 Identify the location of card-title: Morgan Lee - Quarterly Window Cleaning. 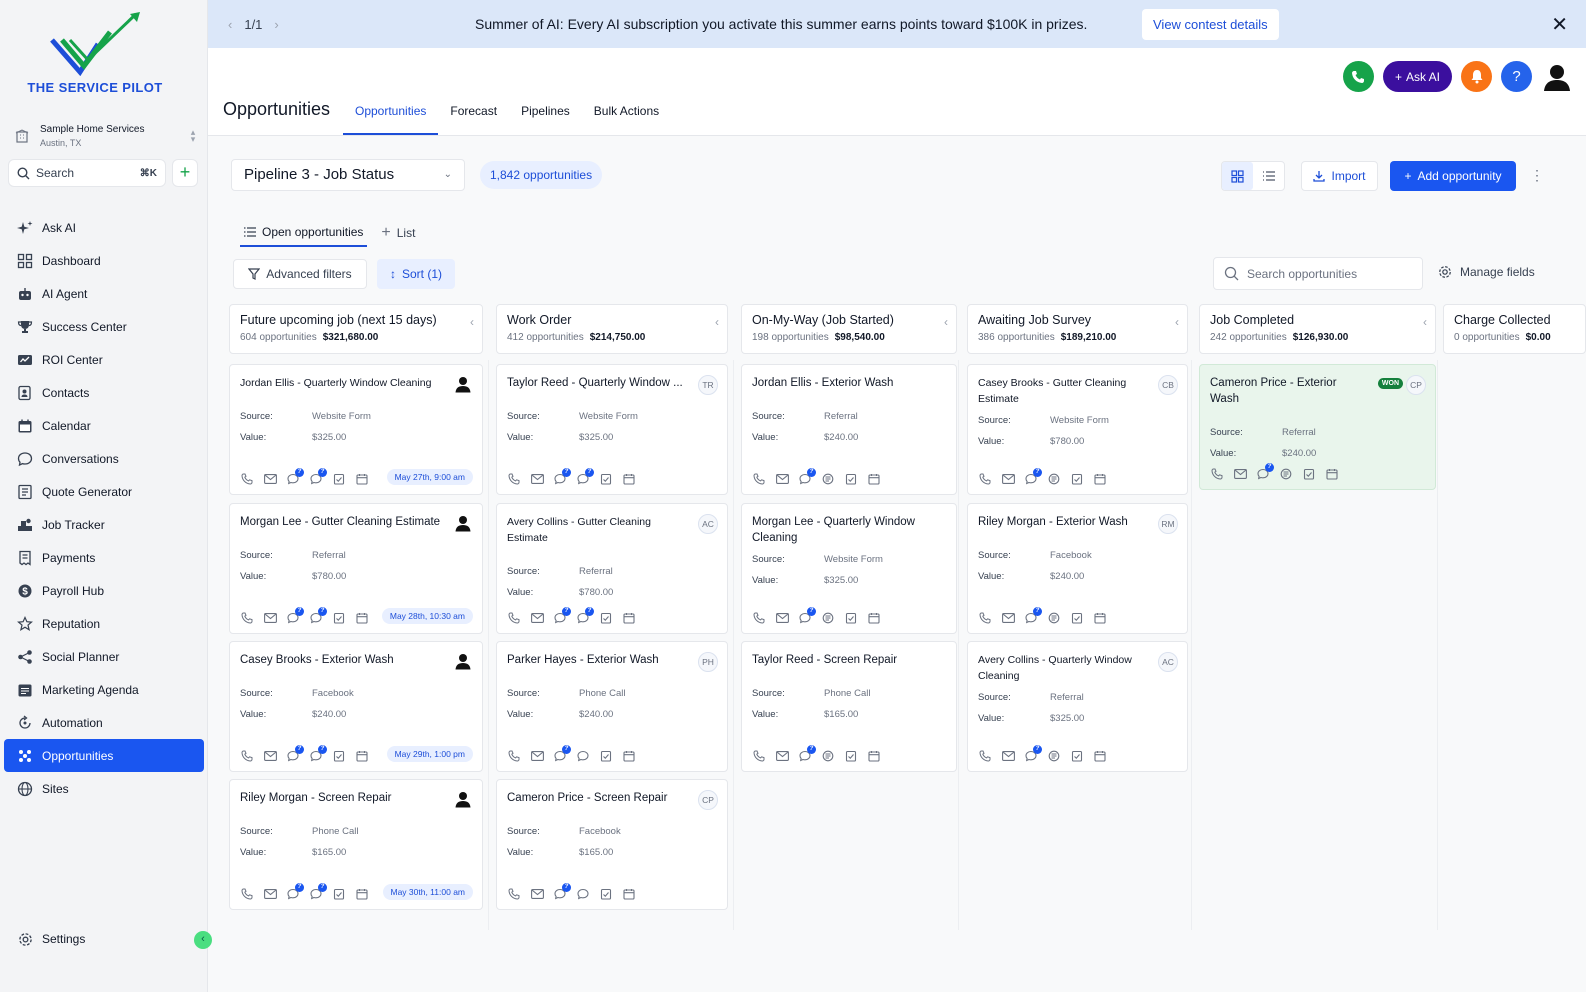
(849, 530).